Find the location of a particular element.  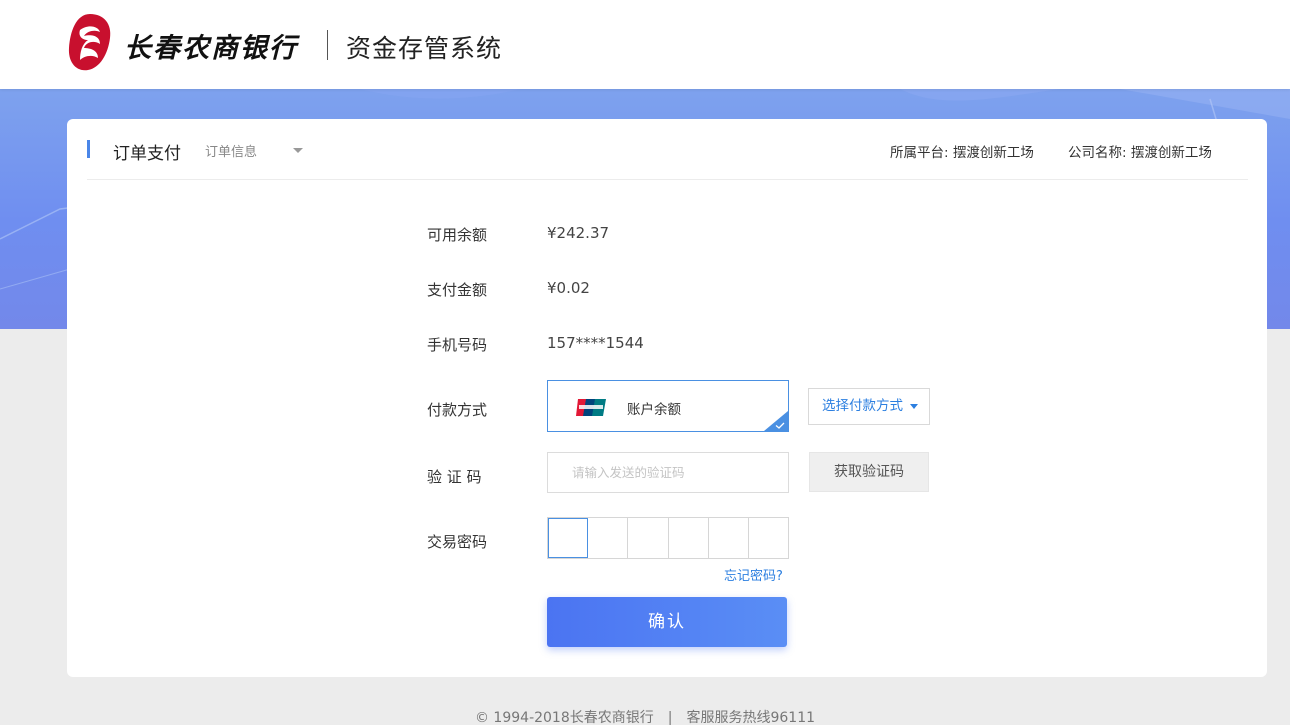

system-name: 资金存管系统 is located at coordinates (424, 48).